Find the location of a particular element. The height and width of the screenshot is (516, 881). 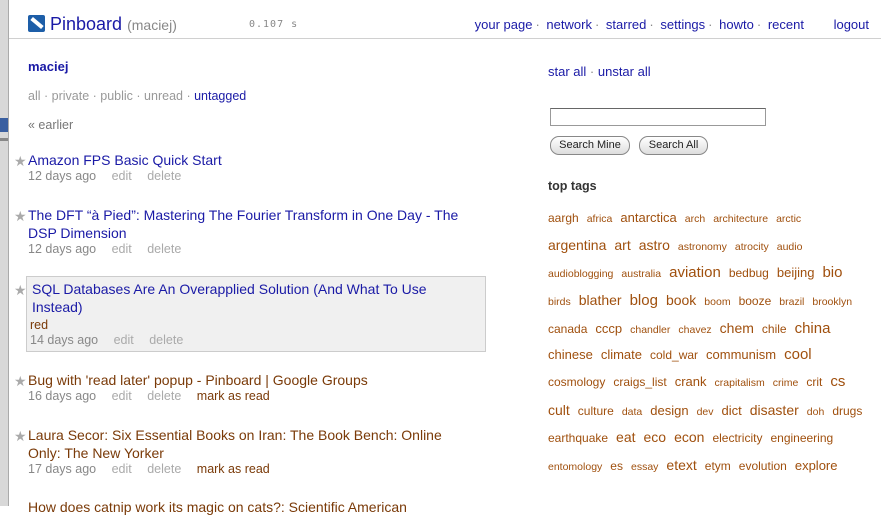

tag-link: art is located at coordinates (622, 245).